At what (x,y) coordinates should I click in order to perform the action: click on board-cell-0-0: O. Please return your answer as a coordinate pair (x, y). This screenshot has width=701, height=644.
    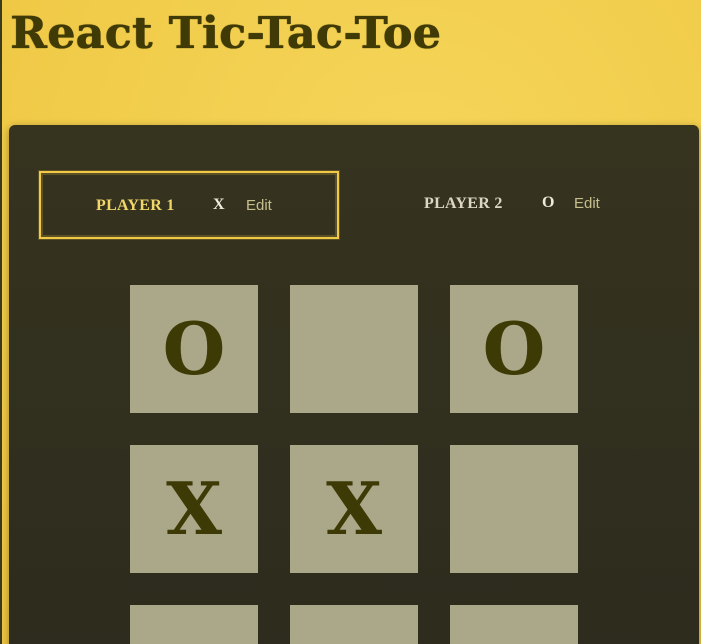
    Looking at the image, I should click on (194, 349).